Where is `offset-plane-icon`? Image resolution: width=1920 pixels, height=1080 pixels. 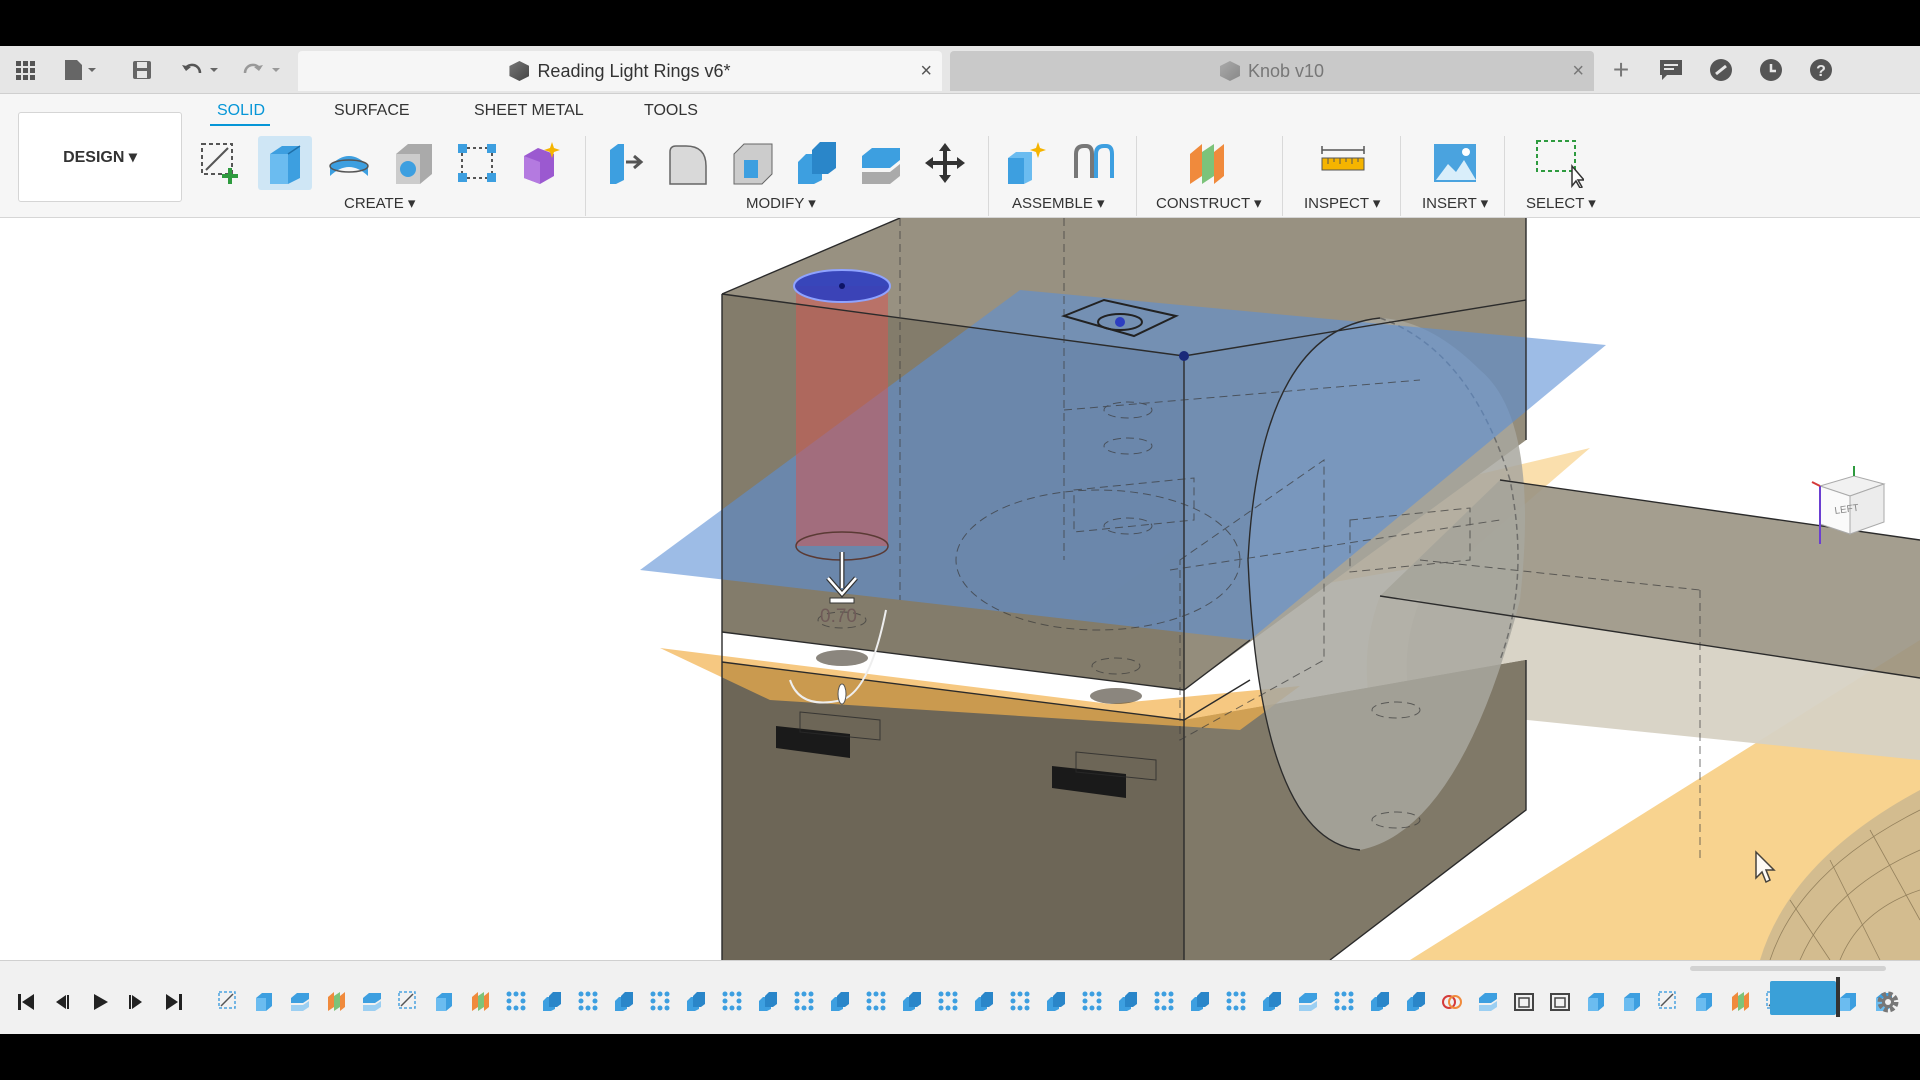
offset-plane-icon is located at coordinates (1207, 163).